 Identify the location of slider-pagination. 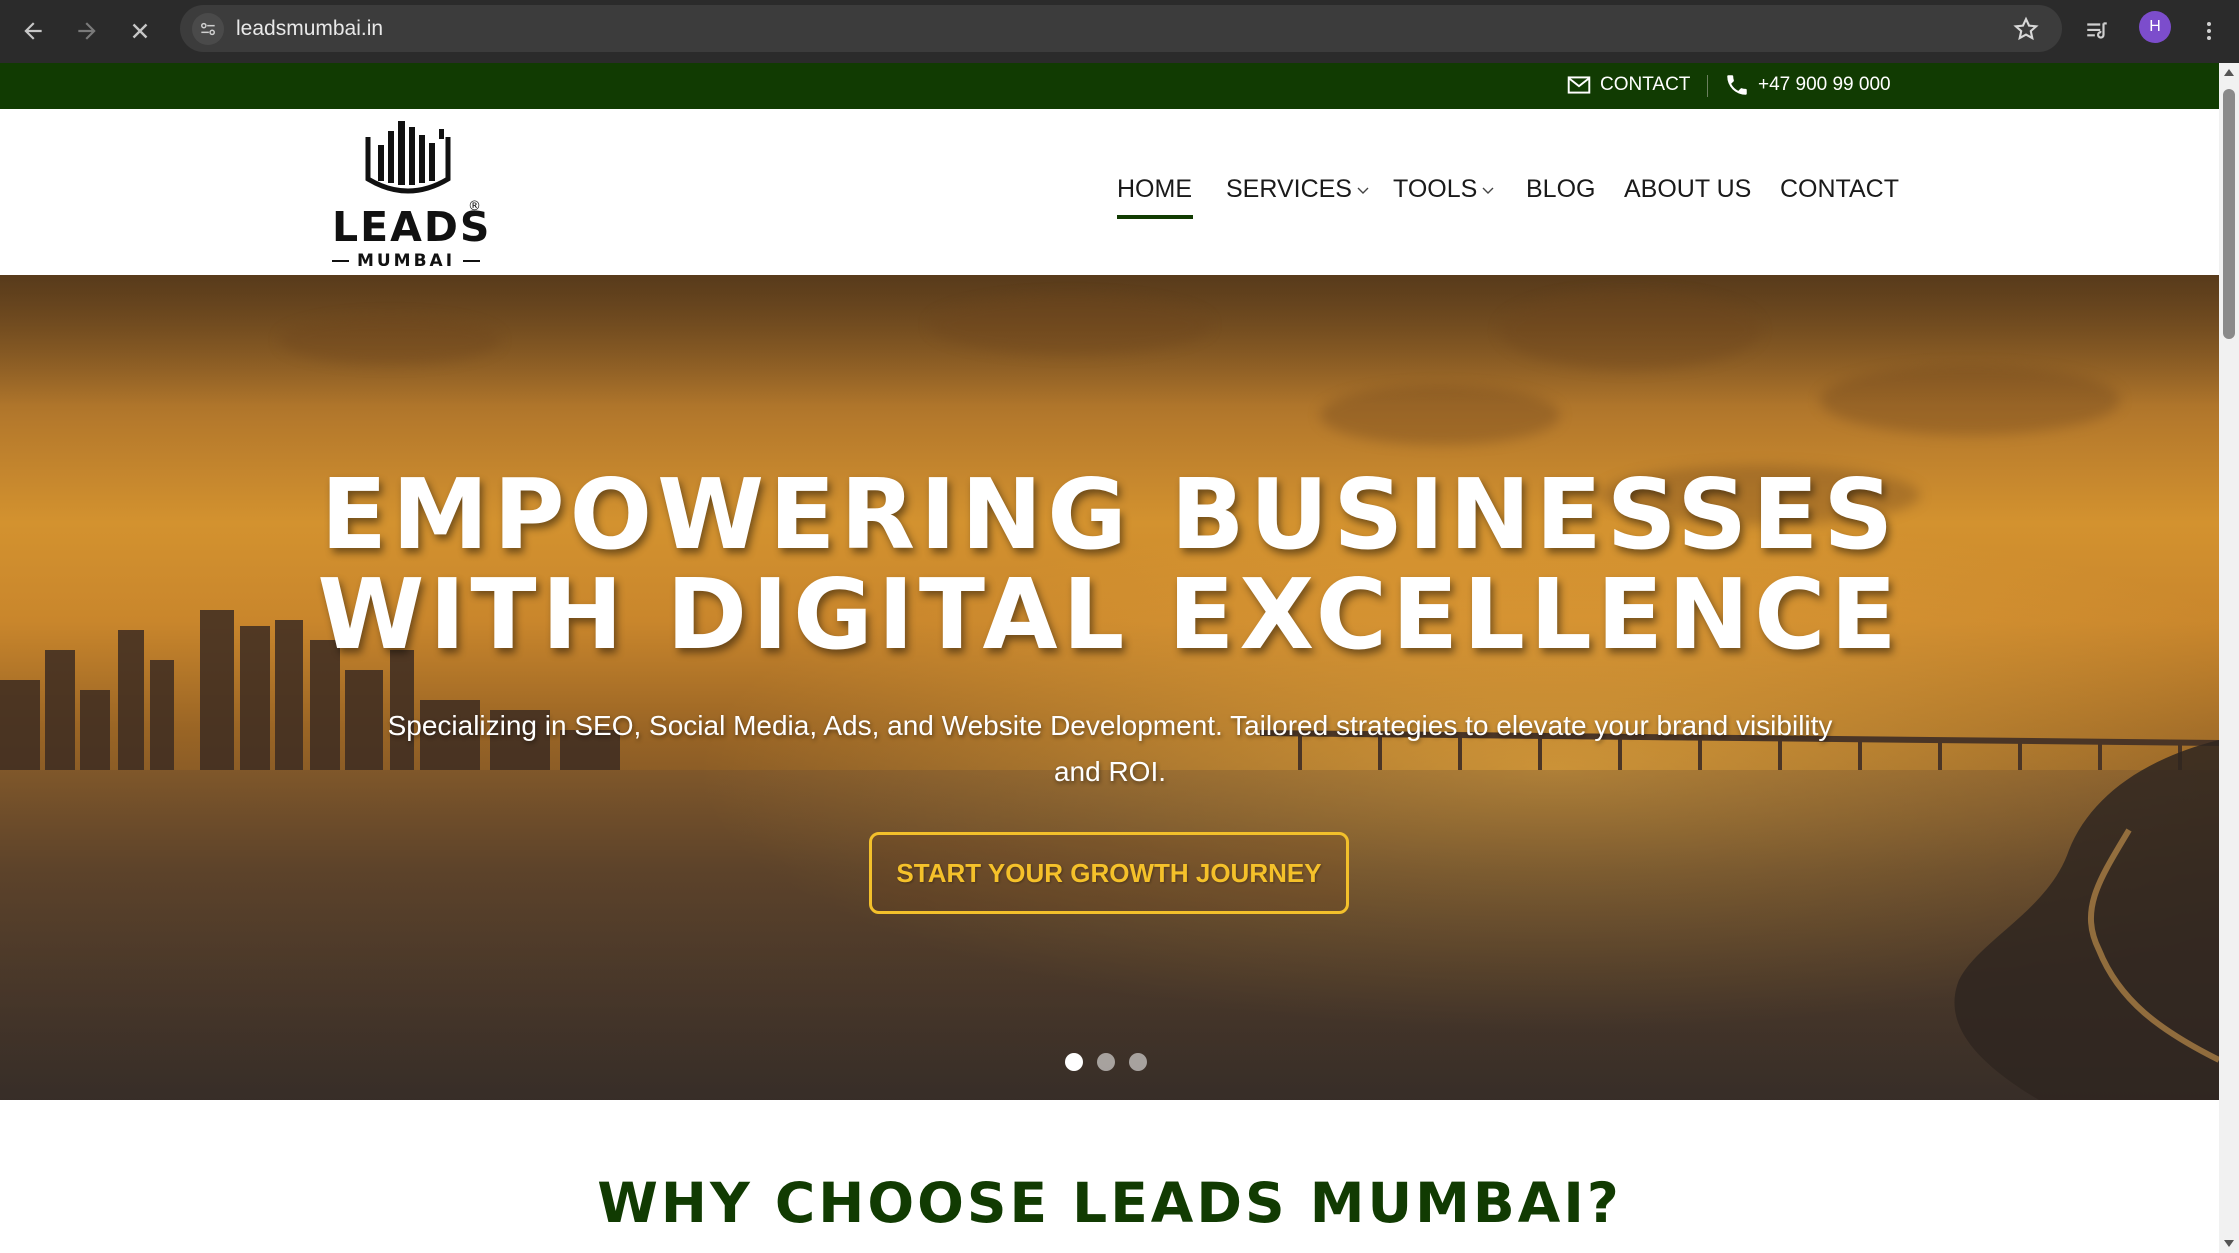
(1106, 1062).